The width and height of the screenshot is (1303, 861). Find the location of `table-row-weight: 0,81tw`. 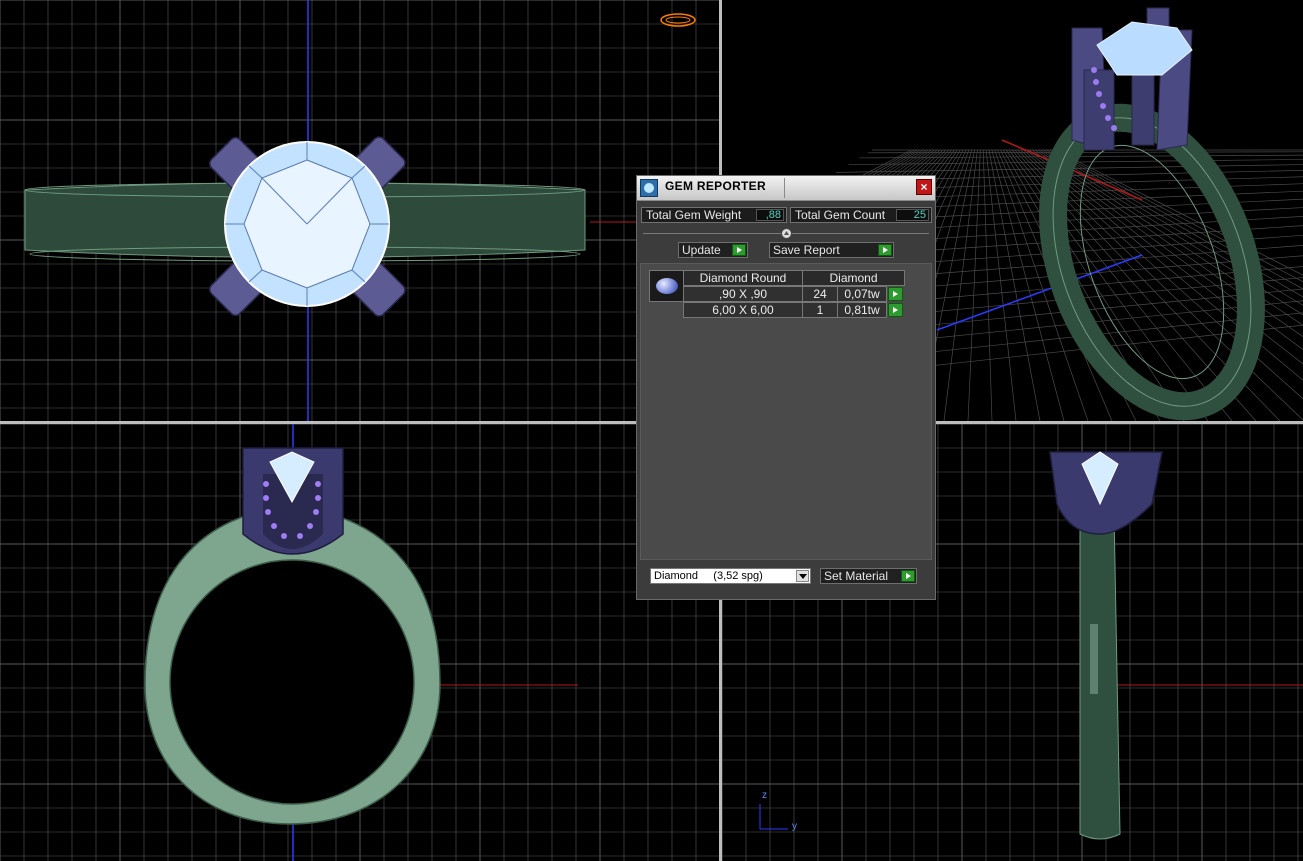

table-row-weight: 0,81tw is located at coordinates (862, 310).